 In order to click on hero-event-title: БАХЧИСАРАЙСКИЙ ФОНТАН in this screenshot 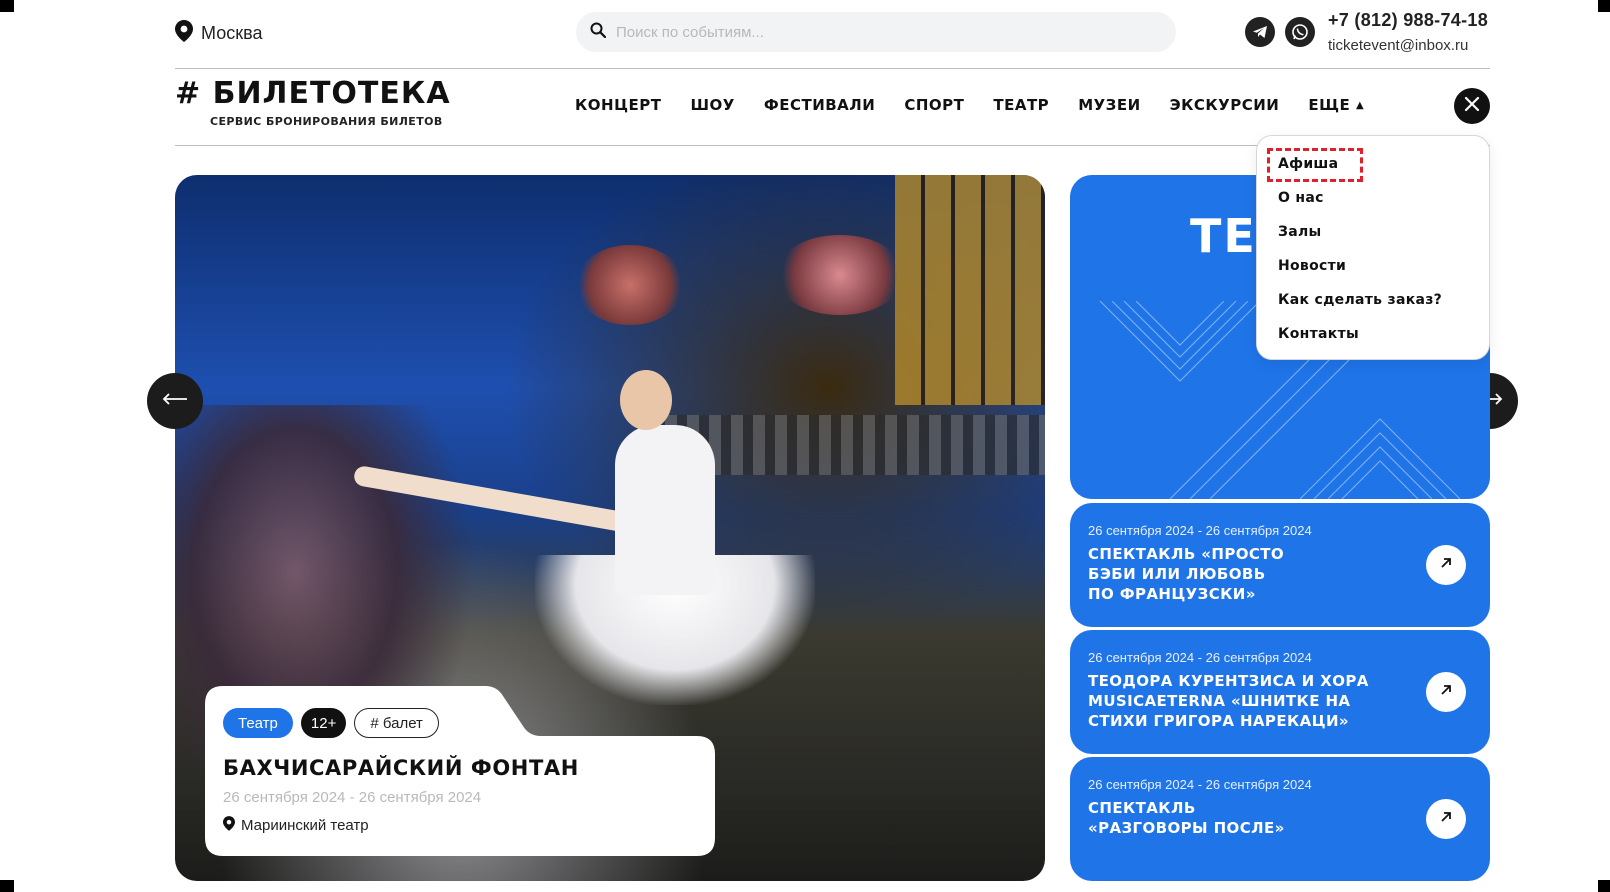, I will do `click(401, 768)`.